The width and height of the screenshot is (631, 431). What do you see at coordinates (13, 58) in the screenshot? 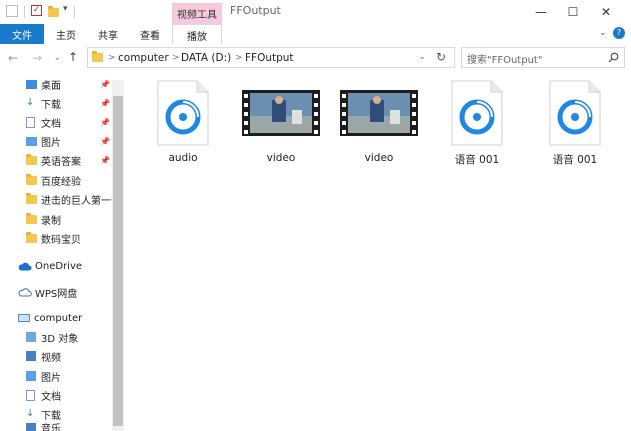
I see `back-arrow-icon: ←` at bounding box center [13, 58].